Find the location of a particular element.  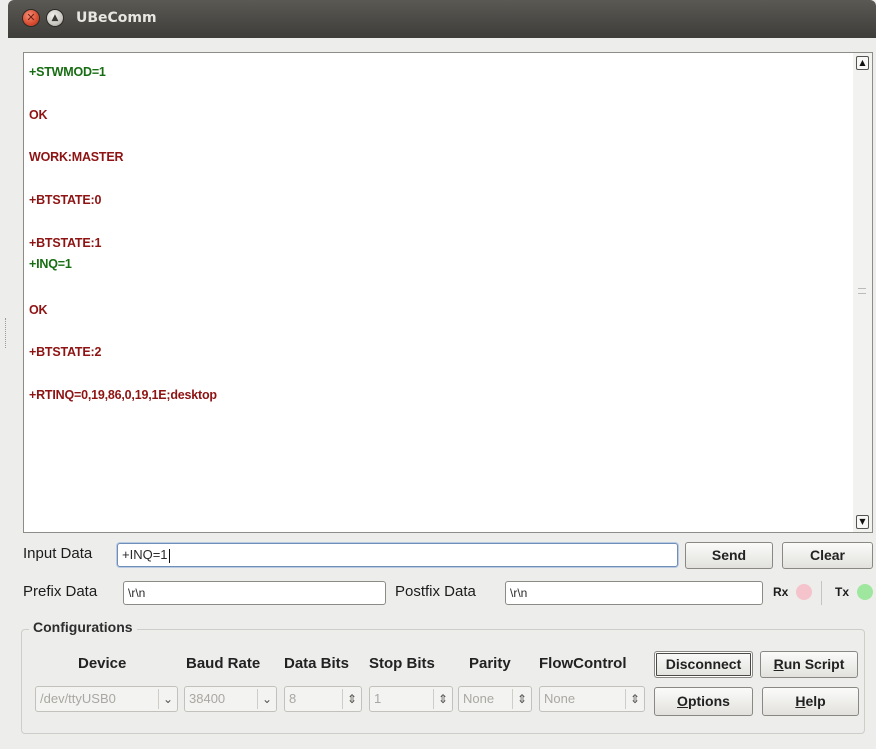

stop-bits-spinner: 1 ⇕ is located at coordinates (411, 699).